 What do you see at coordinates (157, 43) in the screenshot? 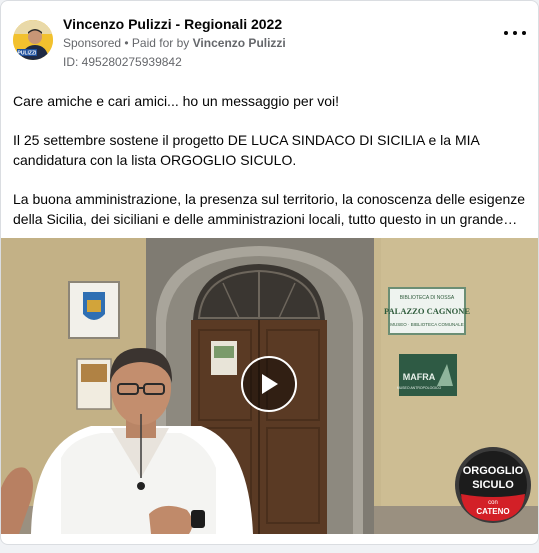
I see `paid-for-prefix: • Paid for by` at bounding box center [157, 43].